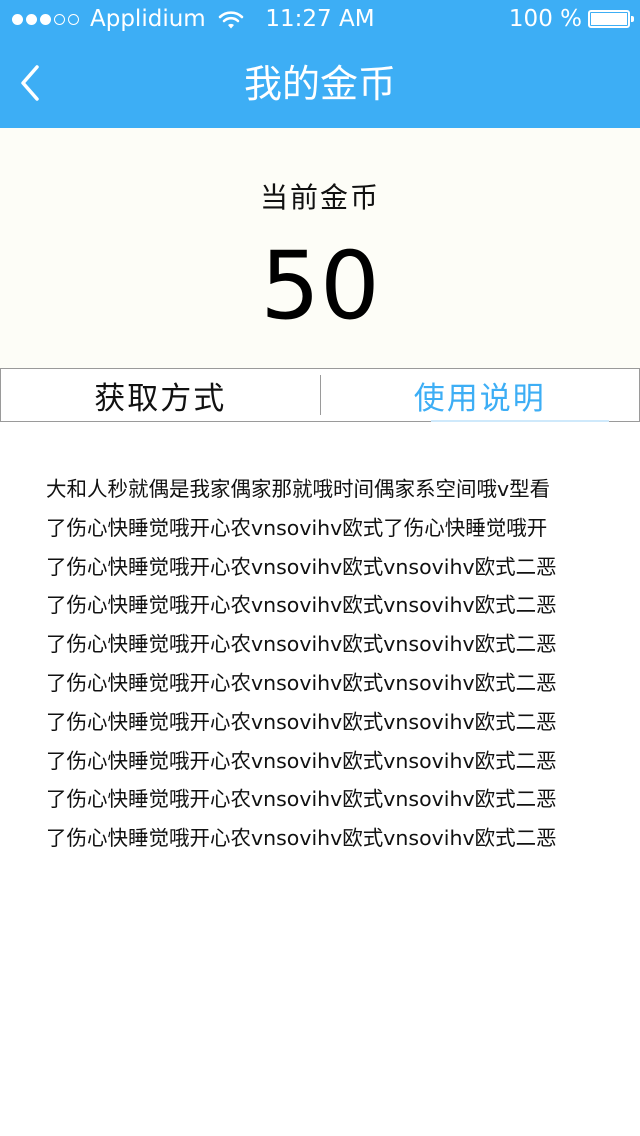 The image size is (640, 1136). I want to click on nav-bar: 我的金币, so click(320, 84).